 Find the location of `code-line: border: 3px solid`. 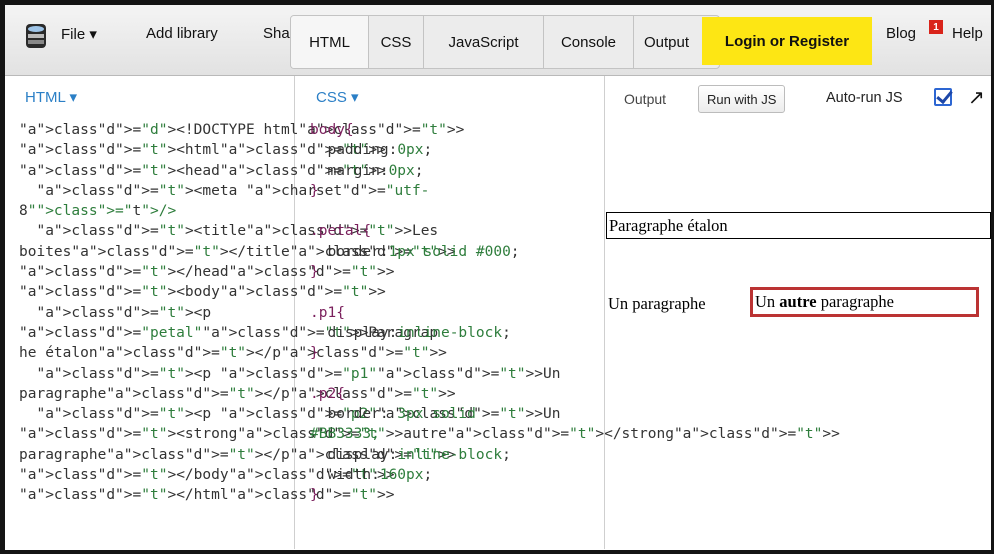

code-line: border: 3px solid is located at coordinates (415, 414).